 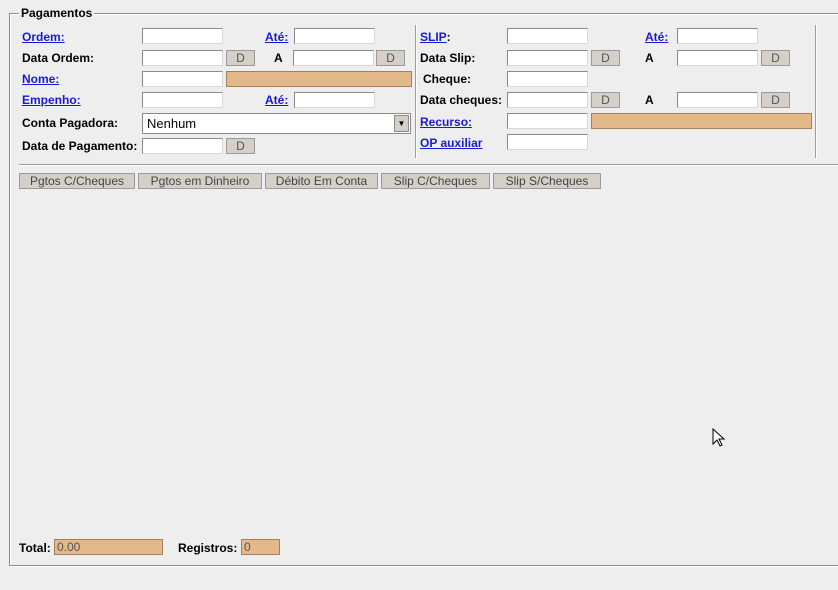 I want to click on data-cheques-to-input, so click(x=717, y=100).